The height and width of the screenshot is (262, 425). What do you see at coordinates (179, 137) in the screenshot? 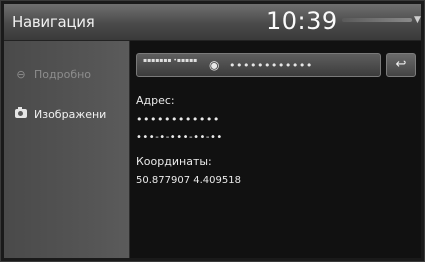
I see `address-line-2: •••-•-•••-••-••` at bounding box center [179, 137].